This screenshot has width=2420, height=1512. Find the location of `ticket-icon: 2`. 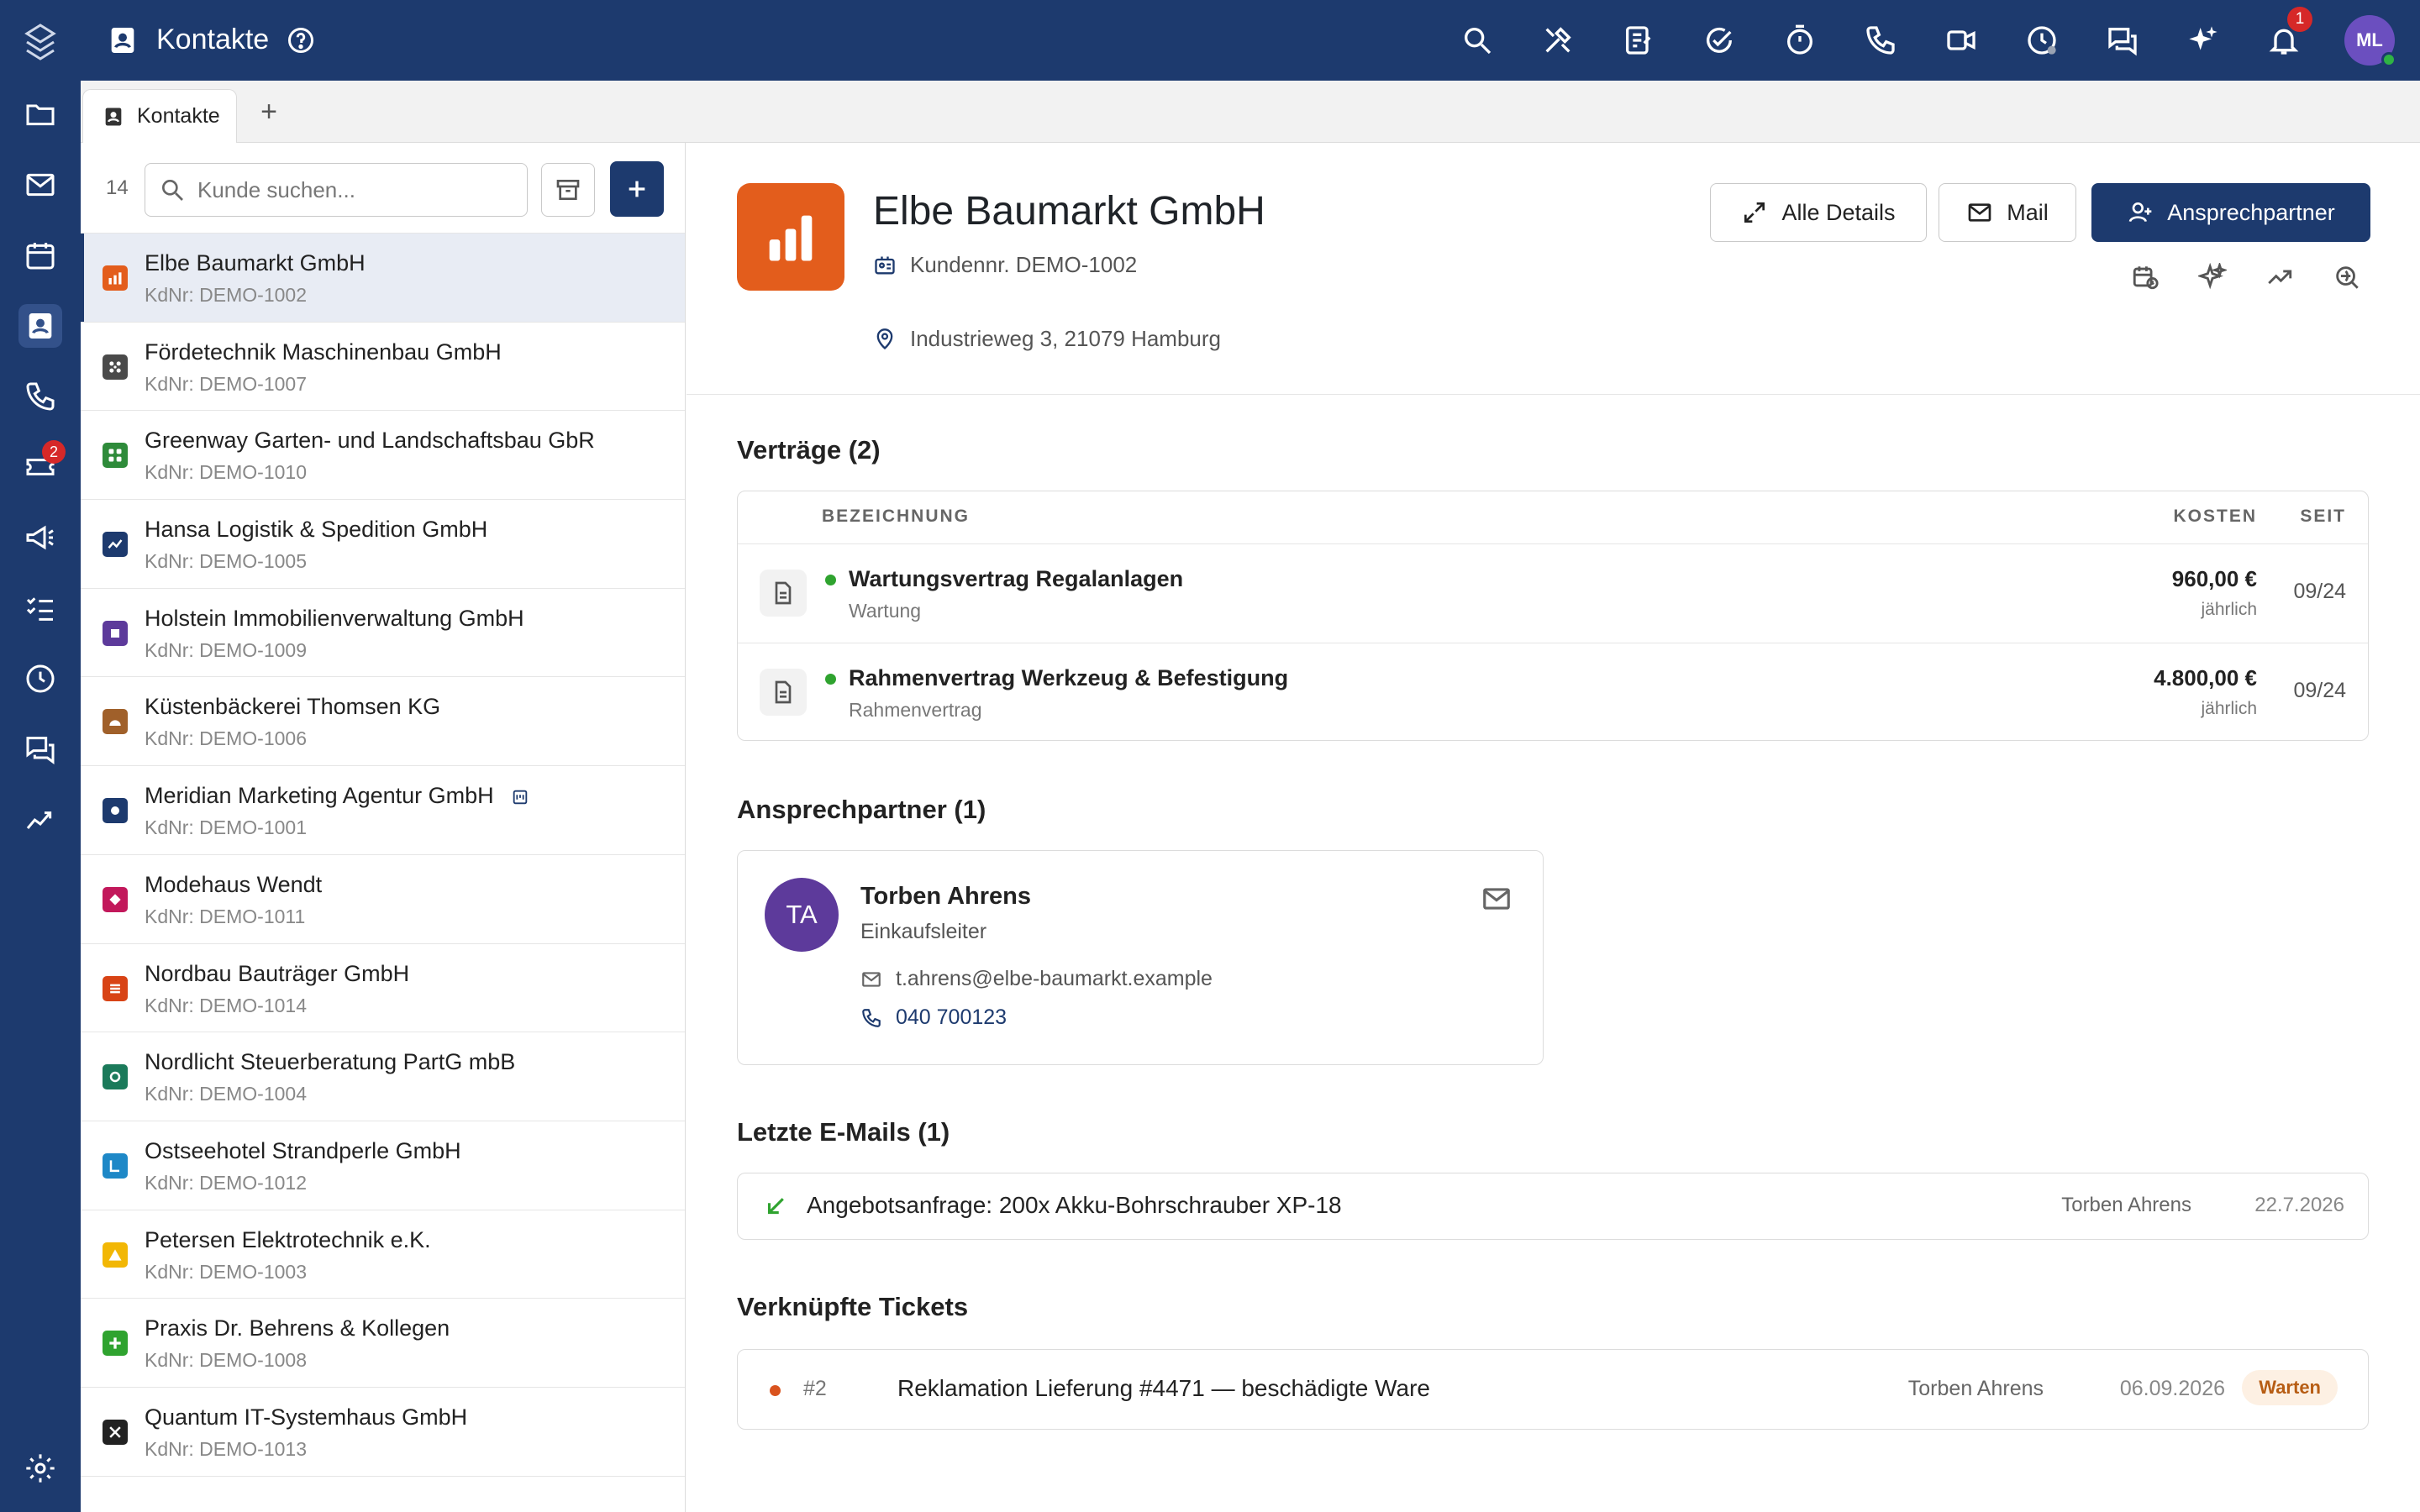

ticket-icon: 2 is located at coordinates (42, 464).